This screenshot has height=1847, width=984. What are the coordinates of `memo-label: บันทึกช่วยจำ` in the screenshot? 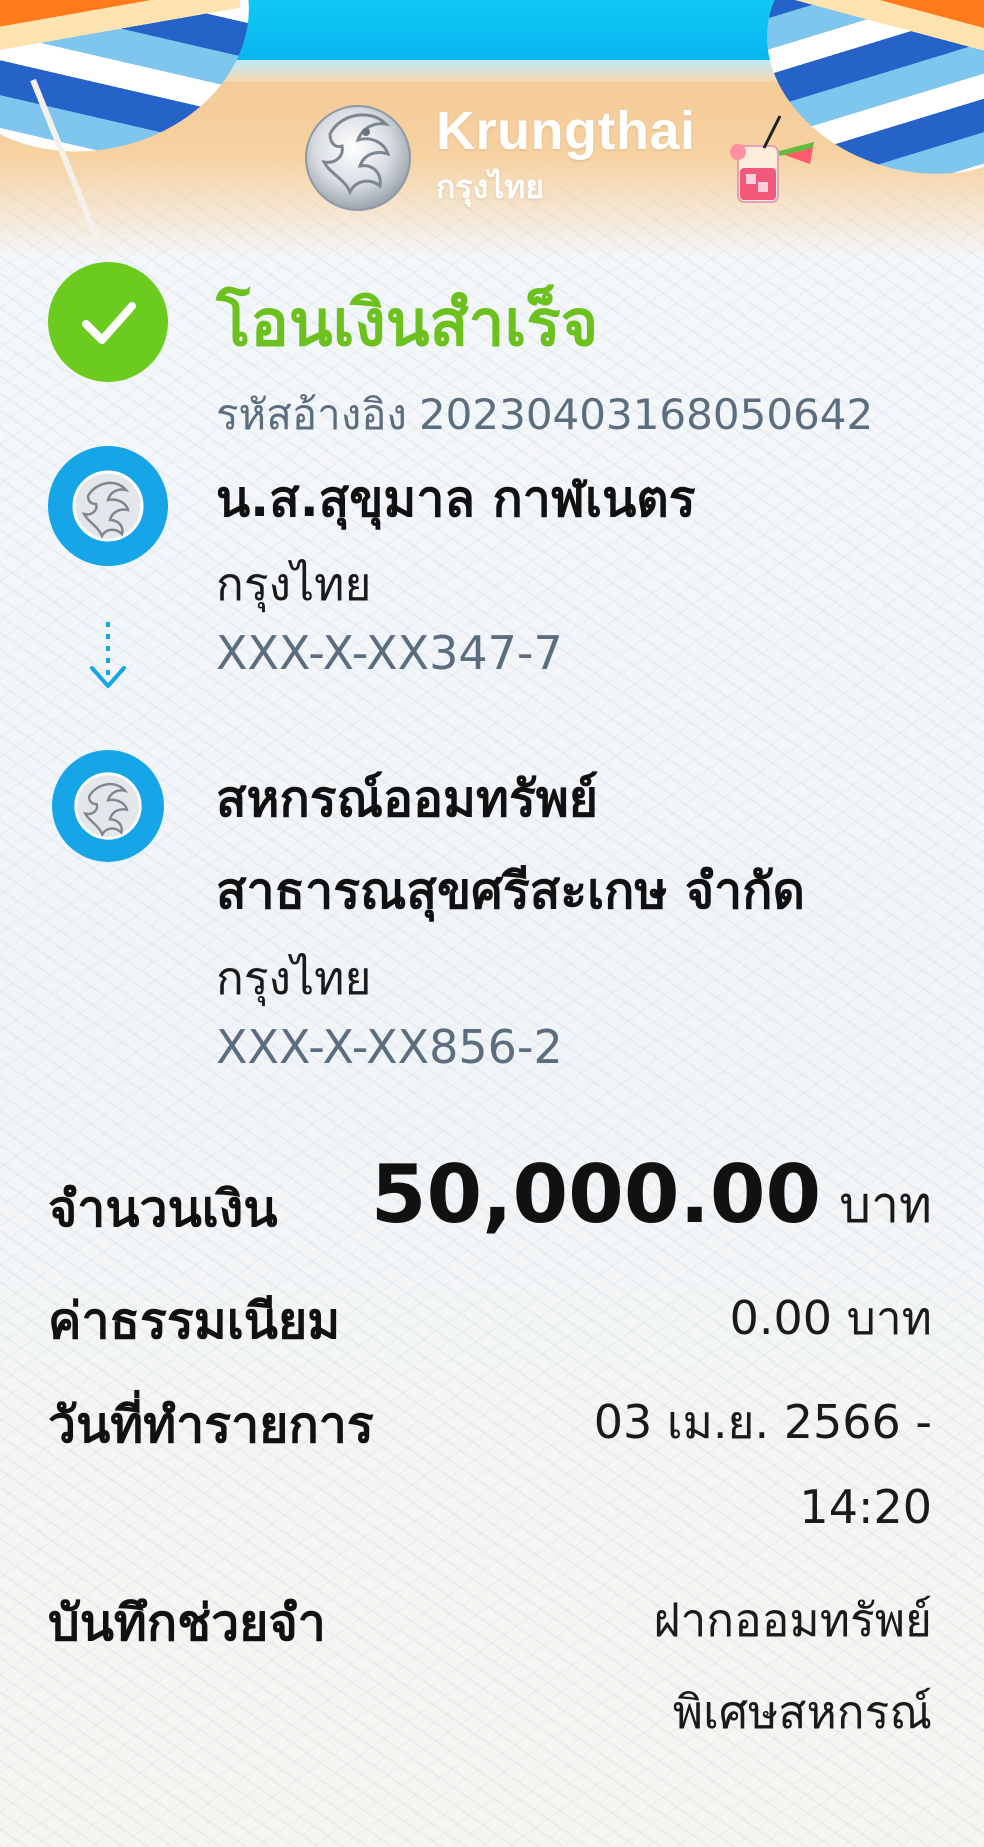 It's located at (187, 1623).